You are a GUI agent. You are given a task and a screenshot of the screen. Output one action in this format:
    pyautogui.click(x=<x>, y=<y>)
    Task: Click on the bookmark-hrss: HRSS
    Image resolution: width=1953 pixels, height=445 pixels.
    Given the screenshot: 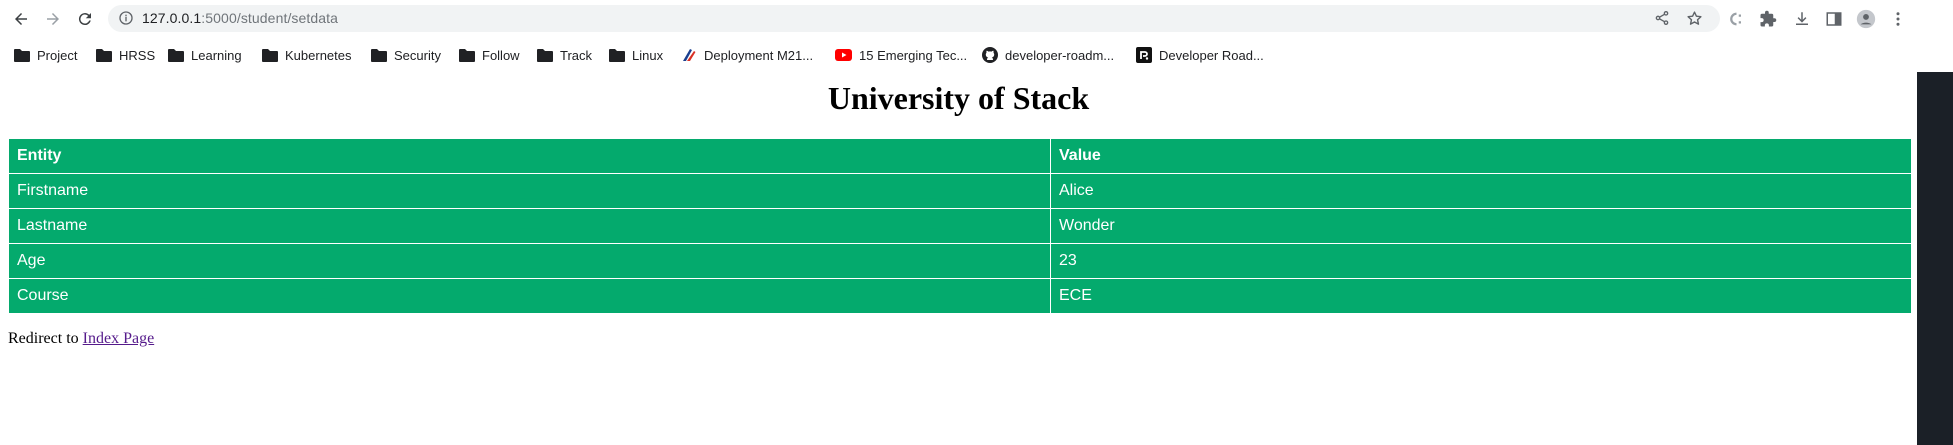 What is the action you would take?
    pyautogui.click(x=125, y=55)
    